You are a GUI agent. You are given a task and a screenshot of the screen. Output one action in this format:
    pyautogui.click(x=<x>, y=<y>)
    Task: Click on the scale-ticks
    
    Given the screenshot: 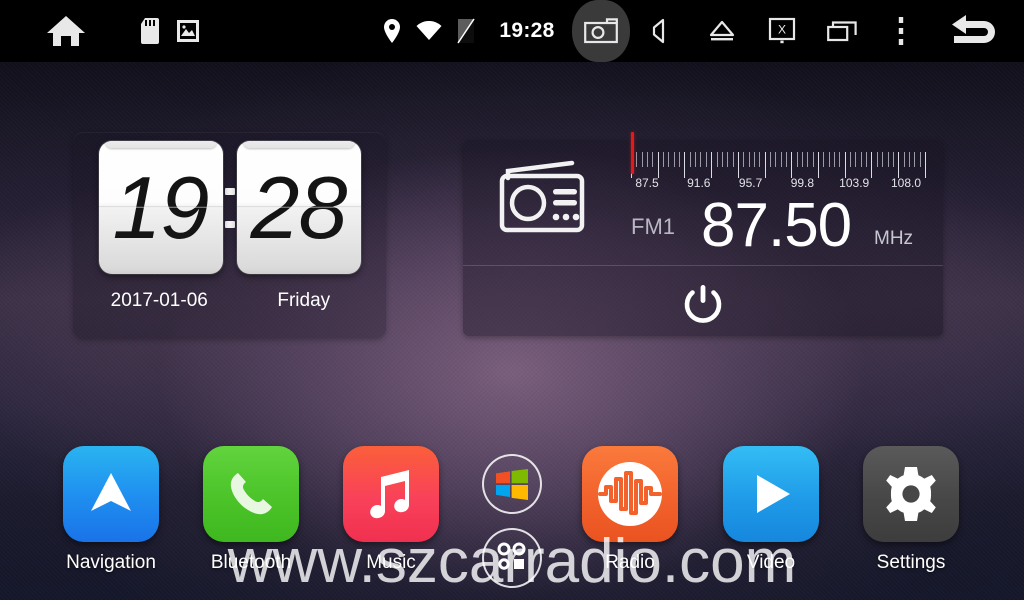 What is the action you would take?
    pyautogui.click(x=778, y=165)
    